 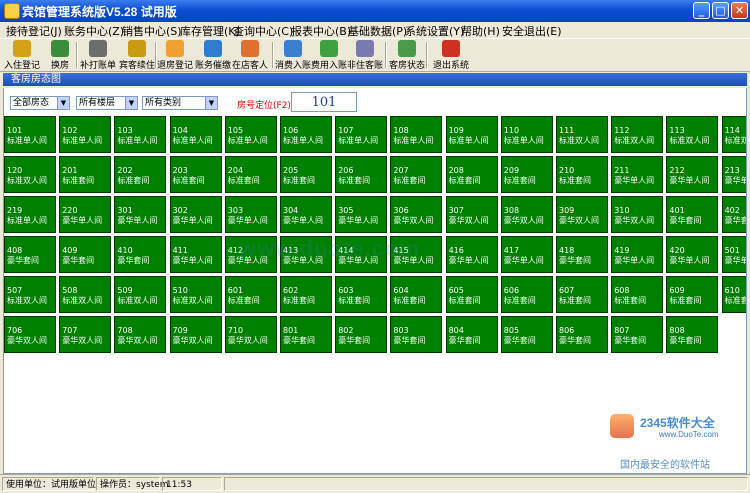 What do you see at coordinates (692, 254) in the screenshot?
I see `room-tile: 420 豪华单人间` at bounding box center [692, 254].